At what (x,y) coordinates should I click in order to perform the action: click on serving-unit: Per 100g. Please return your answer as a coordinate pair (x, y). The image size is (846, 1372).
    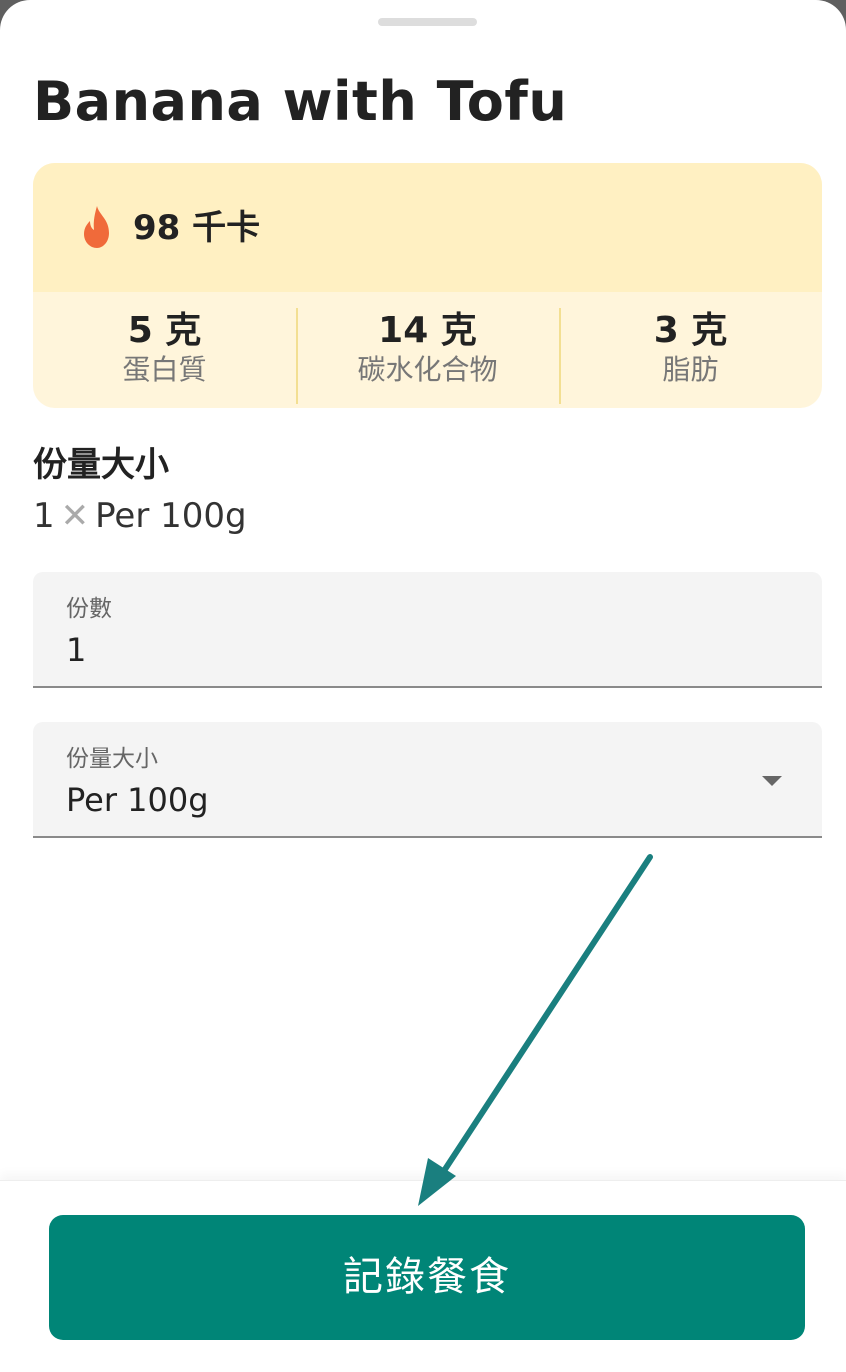
    Looking at the image, I should click on (171, 516).